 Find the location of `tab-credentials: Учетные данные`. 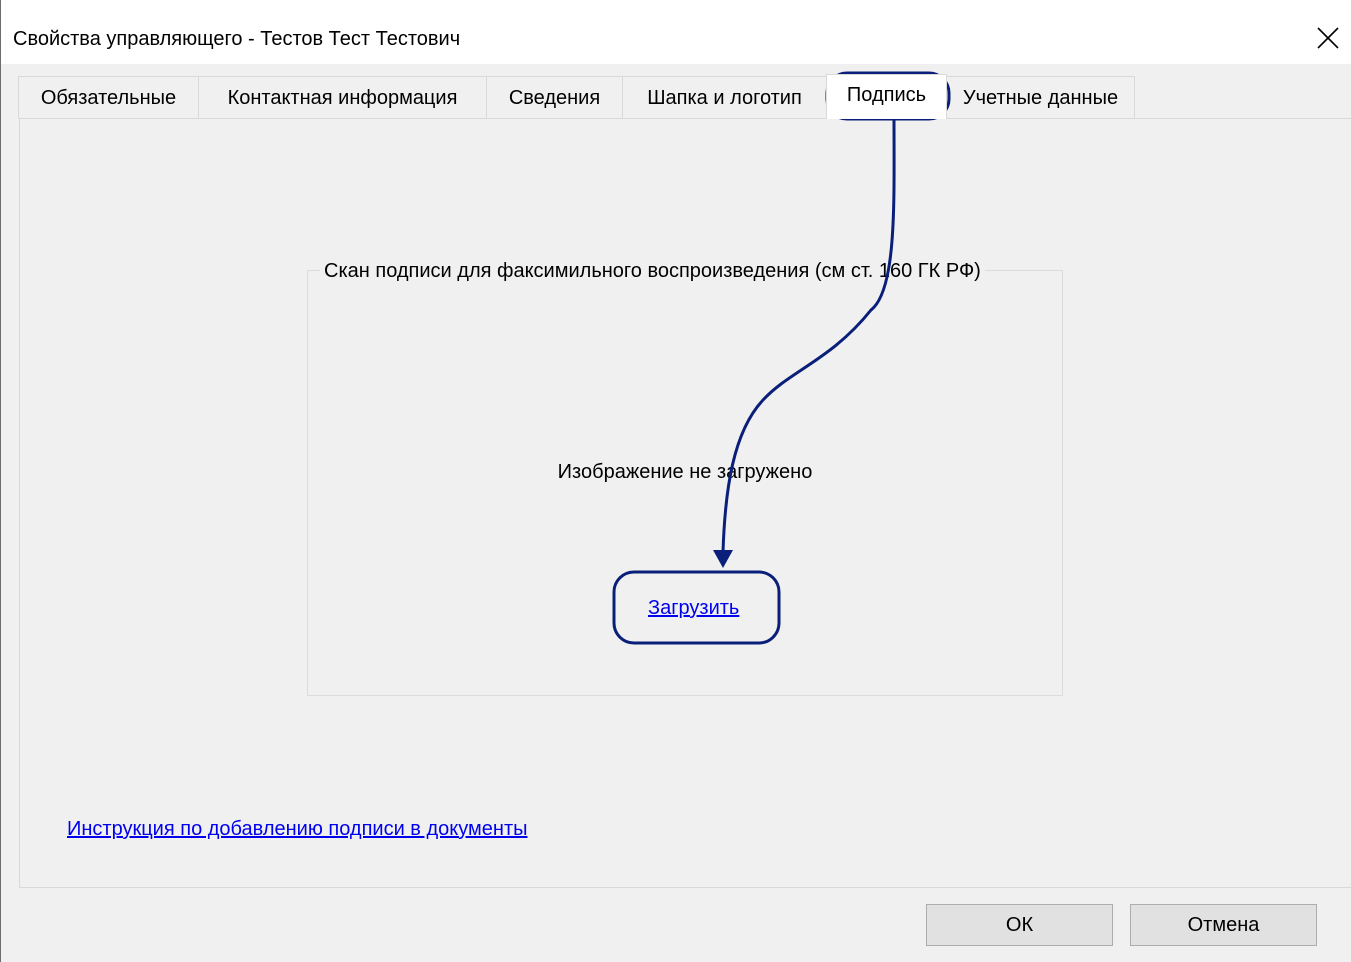

tab-credentials: Учетные данные is located at coordinates (1040, 97).